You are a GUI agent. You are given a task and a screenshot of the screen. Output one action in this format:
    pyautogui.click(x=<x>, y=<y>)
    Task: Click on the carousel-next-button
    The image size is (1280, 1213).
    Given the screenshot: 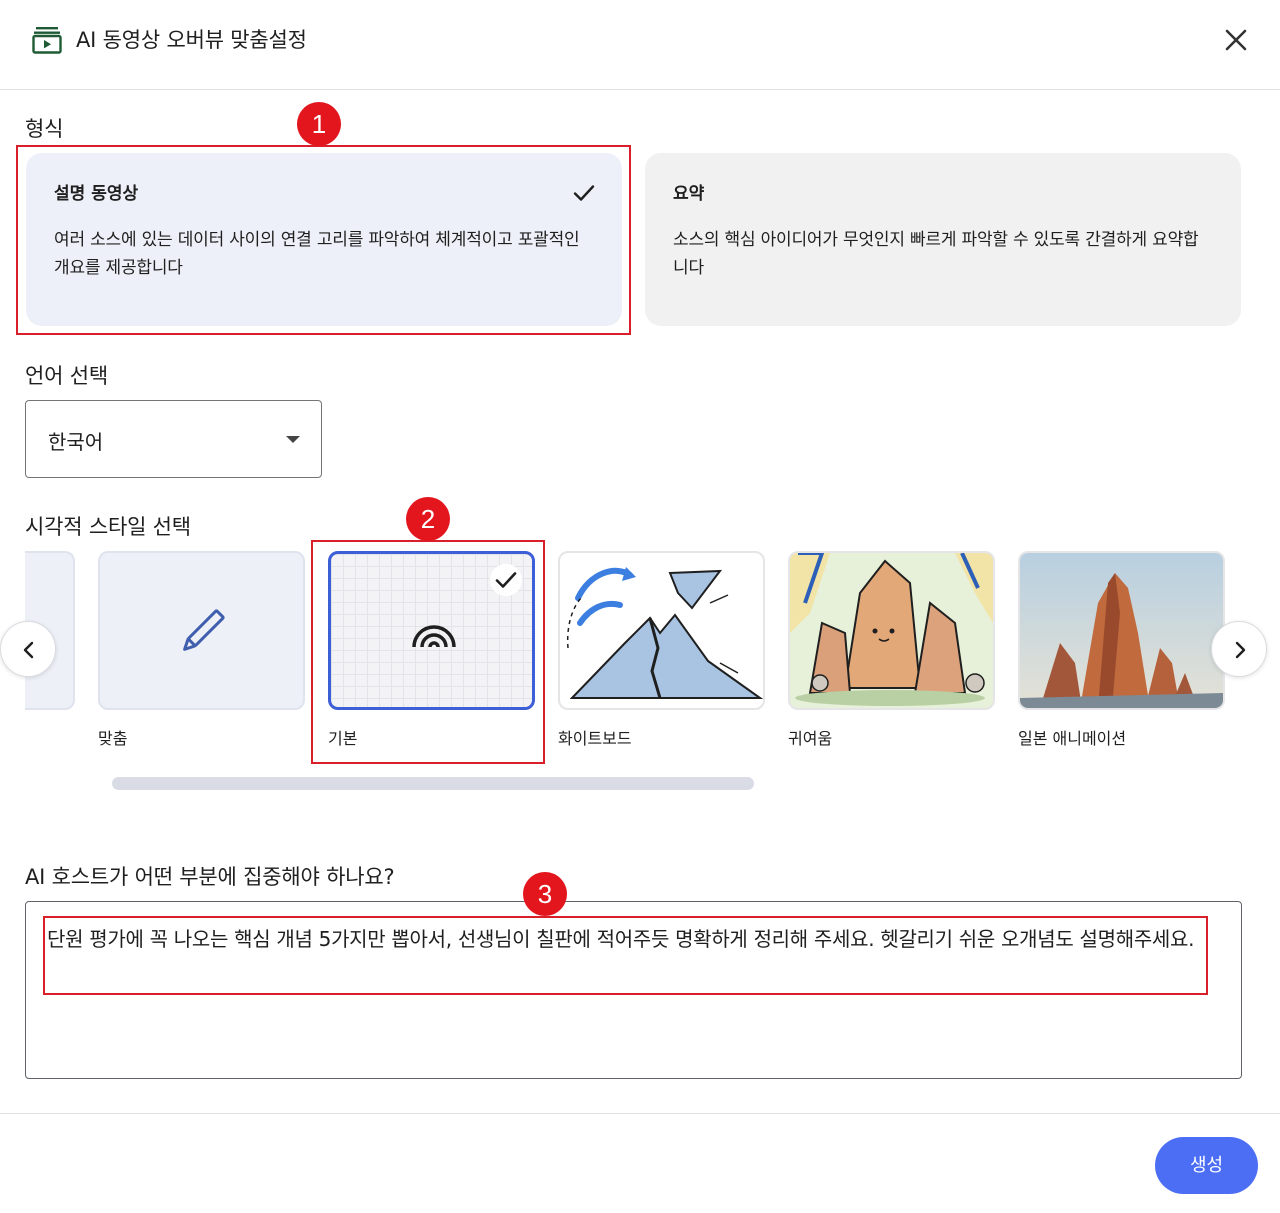 What is the action you would take?
    pyautogui.click(x=1239, y=649)
    